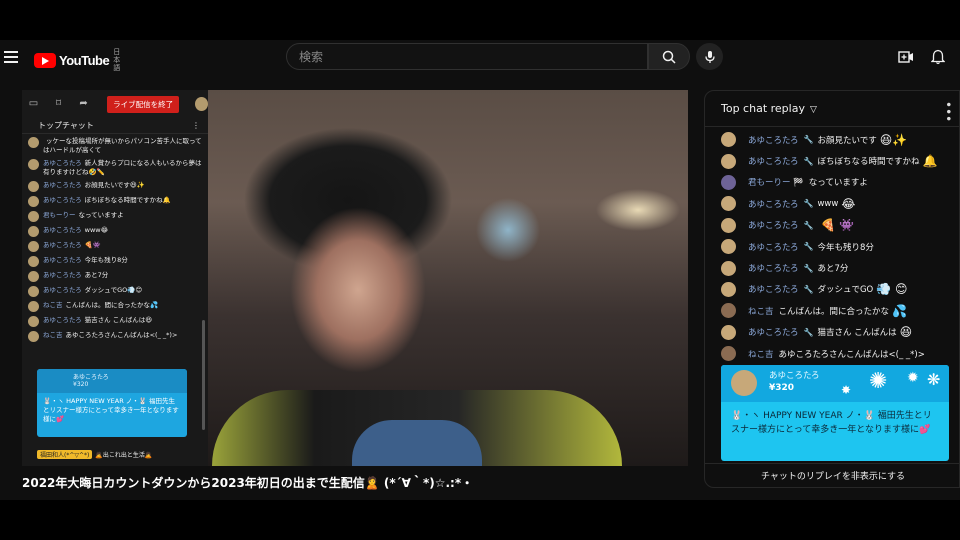 This screenshot has width=960, height=540. I want to click on chat-message: あゆころたろ 🔧 www 😂, so click(836, 203).